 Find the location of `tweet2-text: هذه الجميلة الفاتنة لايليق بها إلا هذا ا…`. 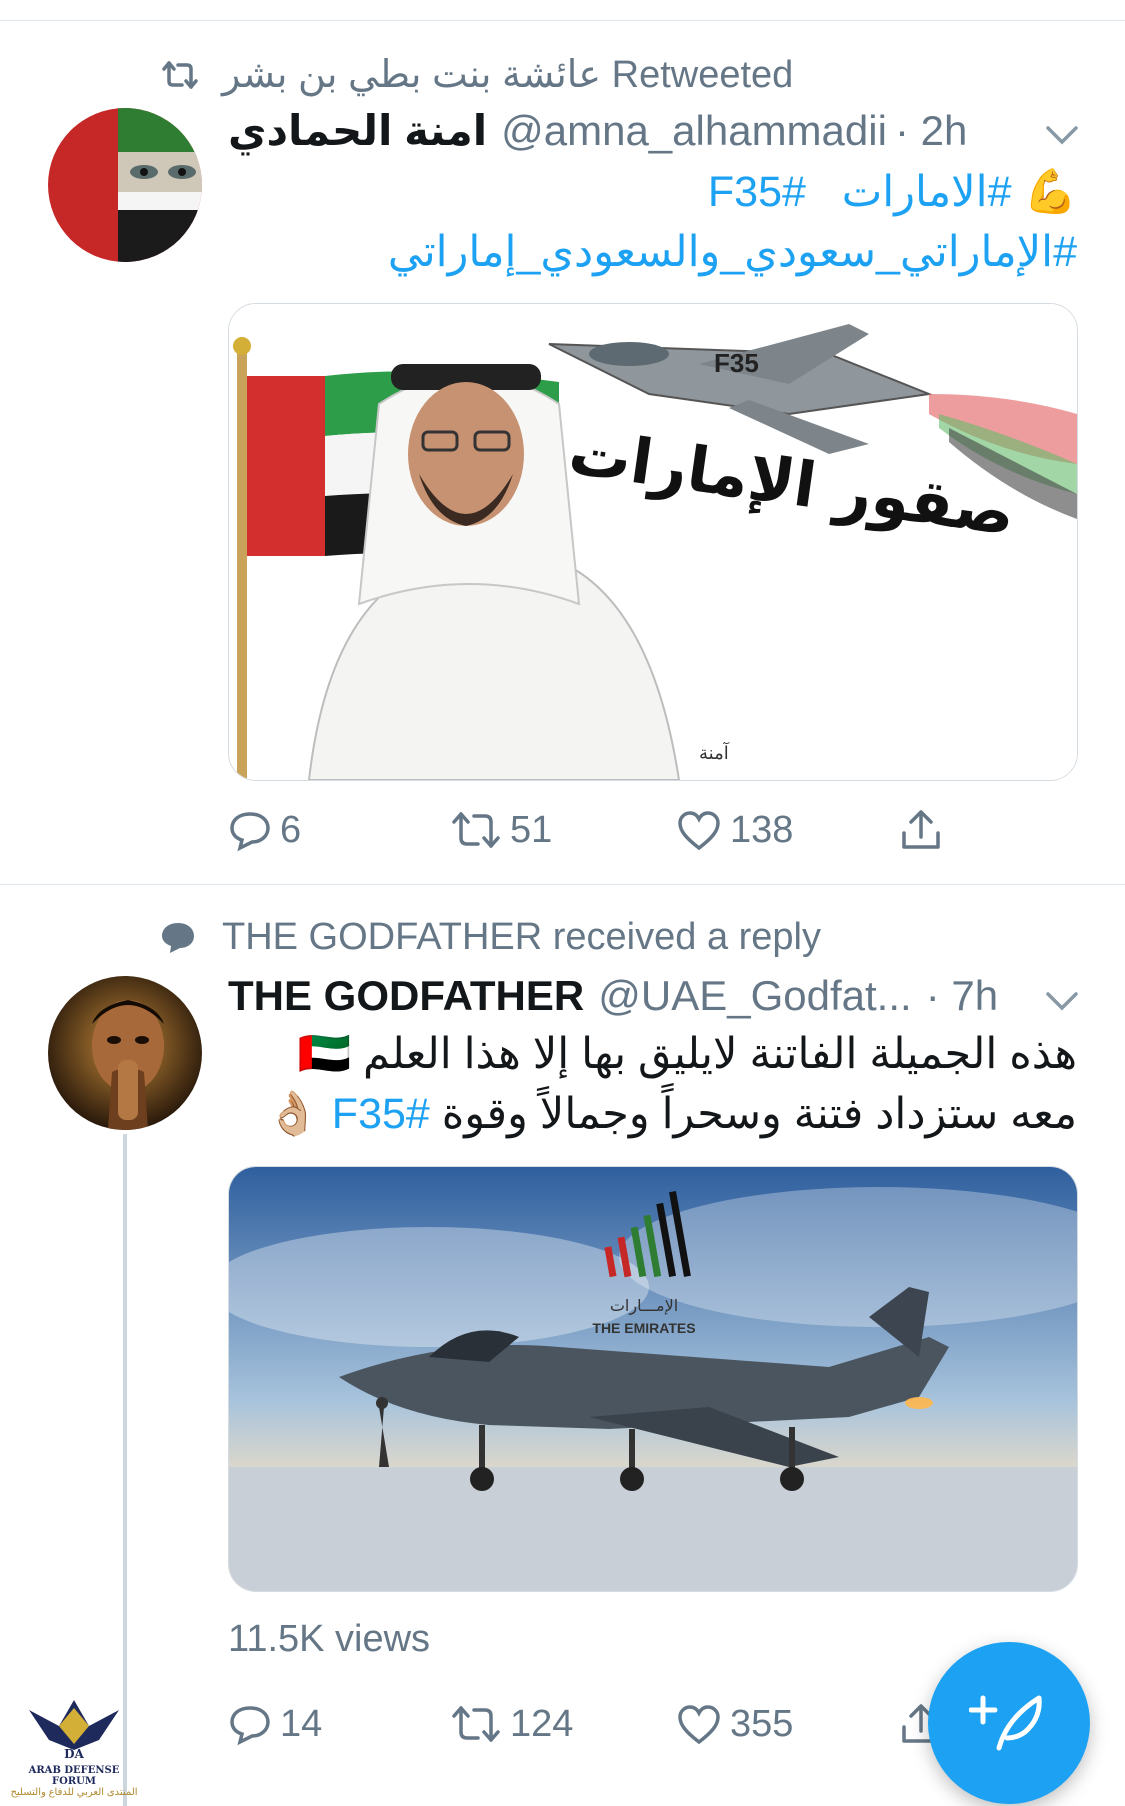

tweet2-text: هذه الجميلة الفاتنة لايليق بها إلا هذا ا… is located at coordinates (652, 1084).